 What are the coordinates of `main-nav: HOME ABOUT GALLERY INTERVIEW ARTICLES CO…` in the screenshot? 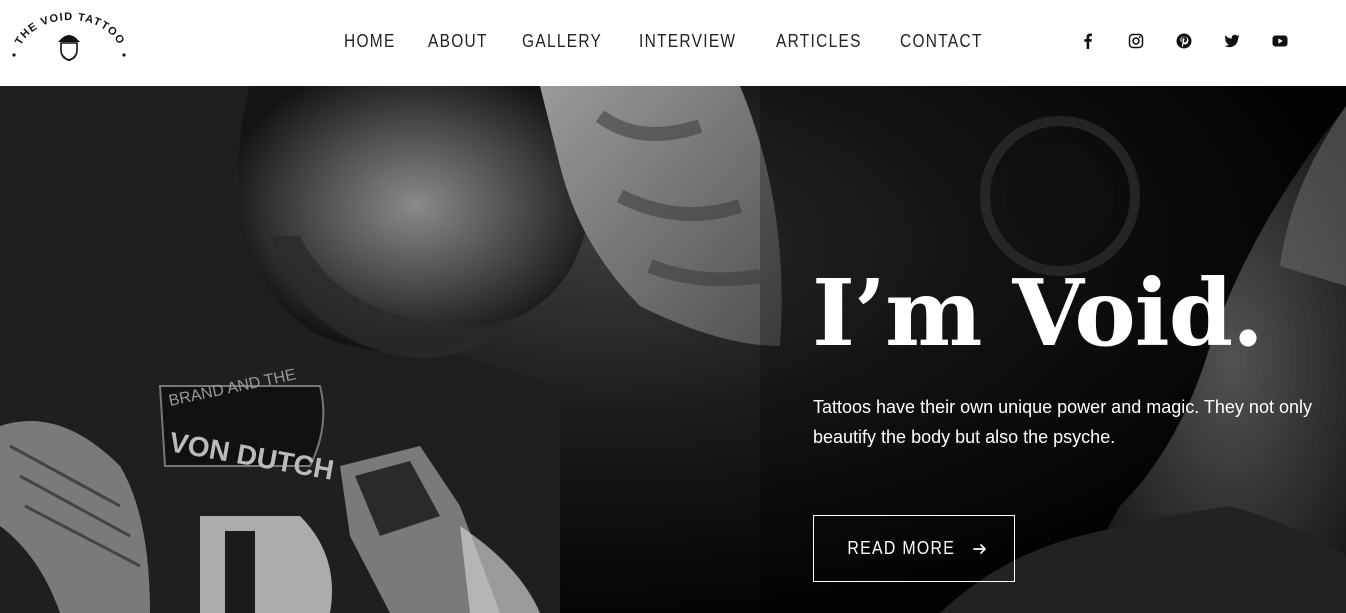 It's located at (682, 41).